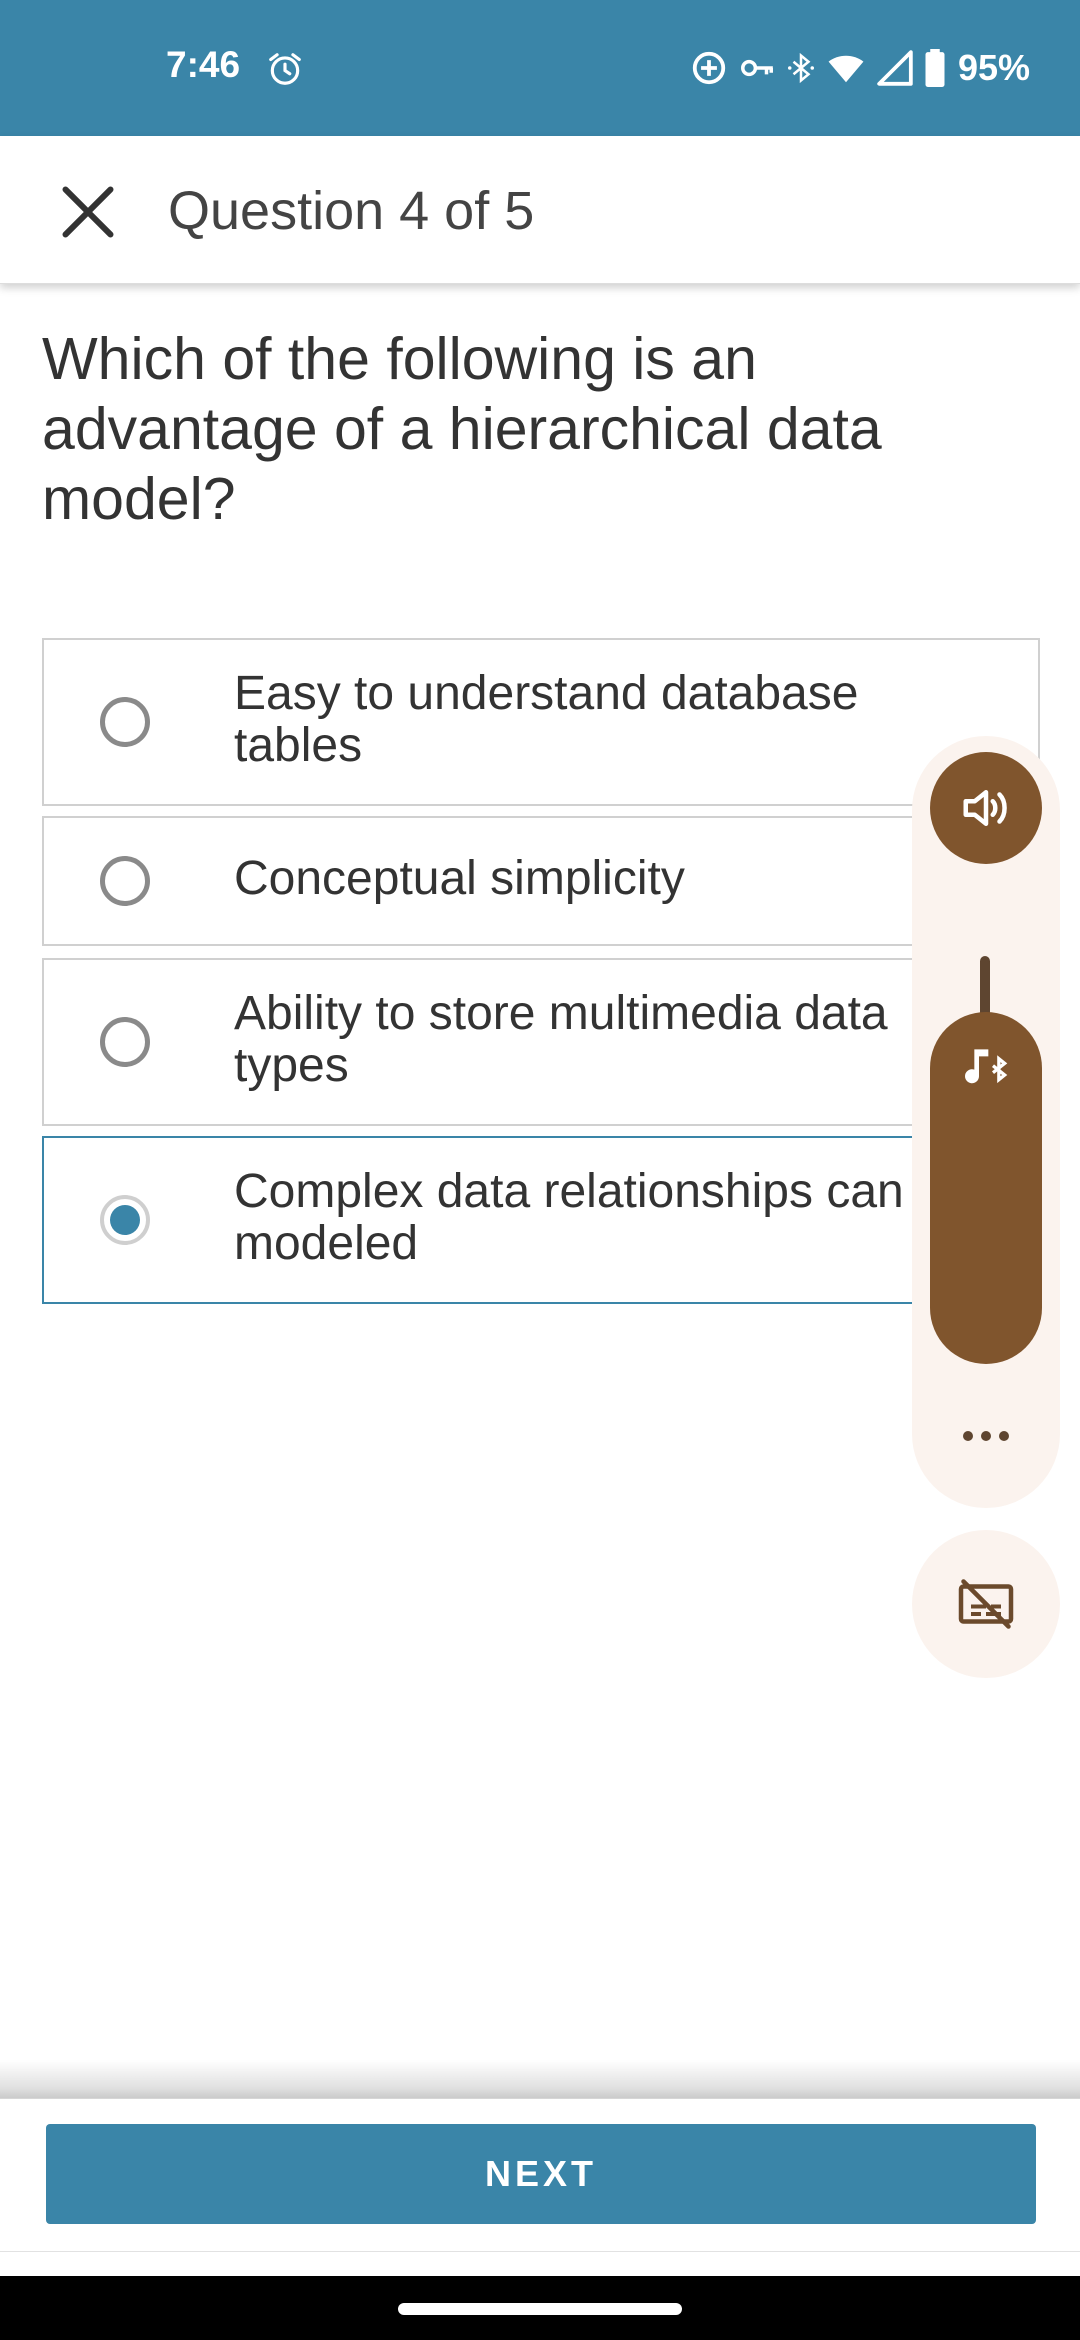 The height and width of the screenshot is (2340, 1080). I want to click on bottom-shadow, so click(540, 2080).